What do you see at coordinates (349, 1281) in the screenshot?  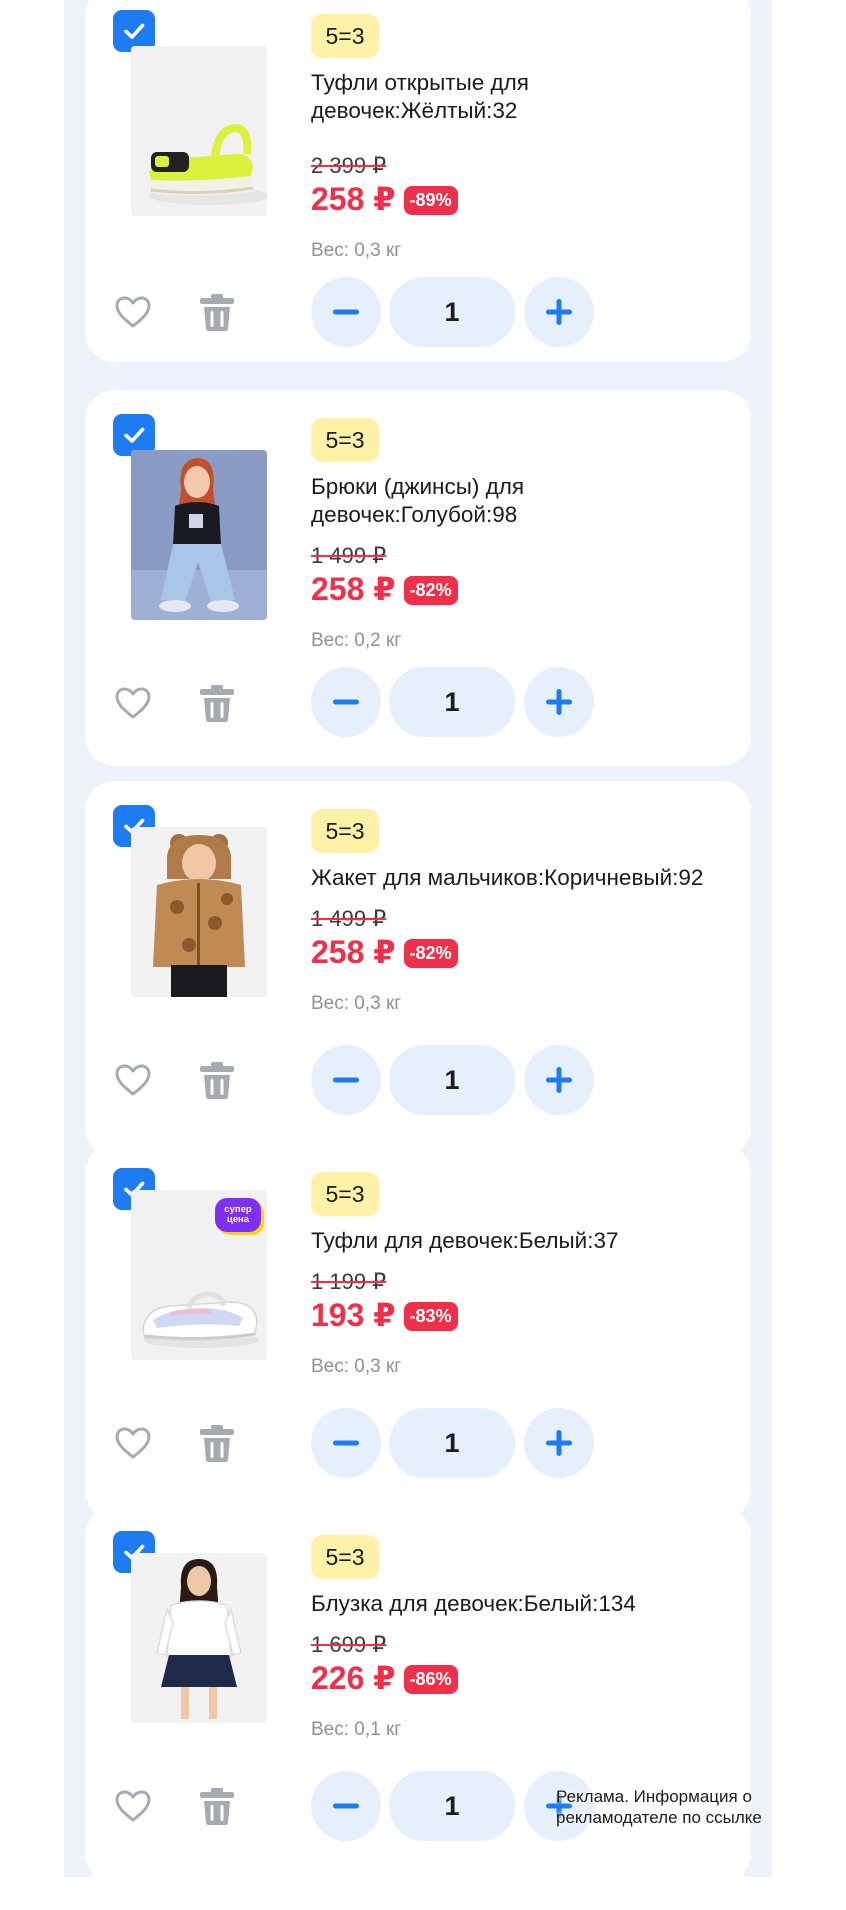 I see `old-price: 1 199 ₽` at bounding box center [349, 1281].